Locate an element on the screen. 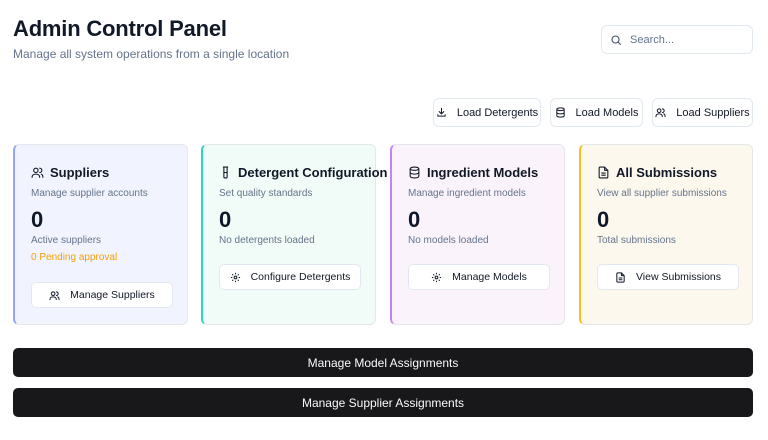 The height and width of the screenshot is (440, 768). suppliers-count: 0 is located at coordinates (37, 219).